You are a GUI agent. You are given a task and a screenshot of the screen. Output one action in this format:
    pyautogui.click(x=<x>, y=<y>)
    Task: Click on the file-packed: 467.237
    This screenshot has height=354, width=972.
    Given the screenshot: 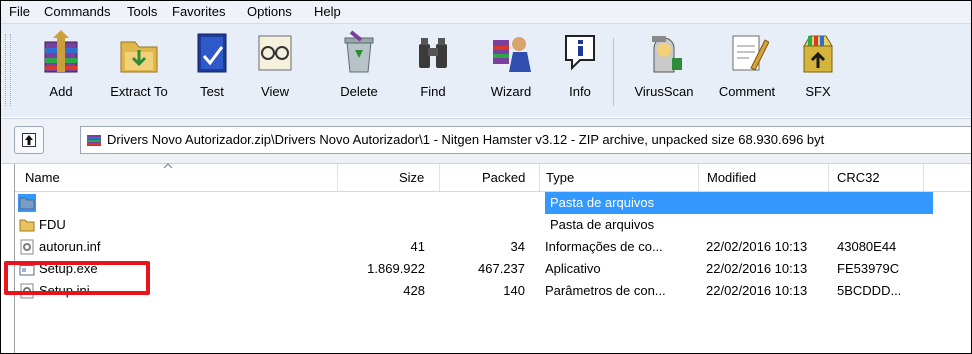 What is the action you would take?
    pyautogui.click(x=501, y=268)
    